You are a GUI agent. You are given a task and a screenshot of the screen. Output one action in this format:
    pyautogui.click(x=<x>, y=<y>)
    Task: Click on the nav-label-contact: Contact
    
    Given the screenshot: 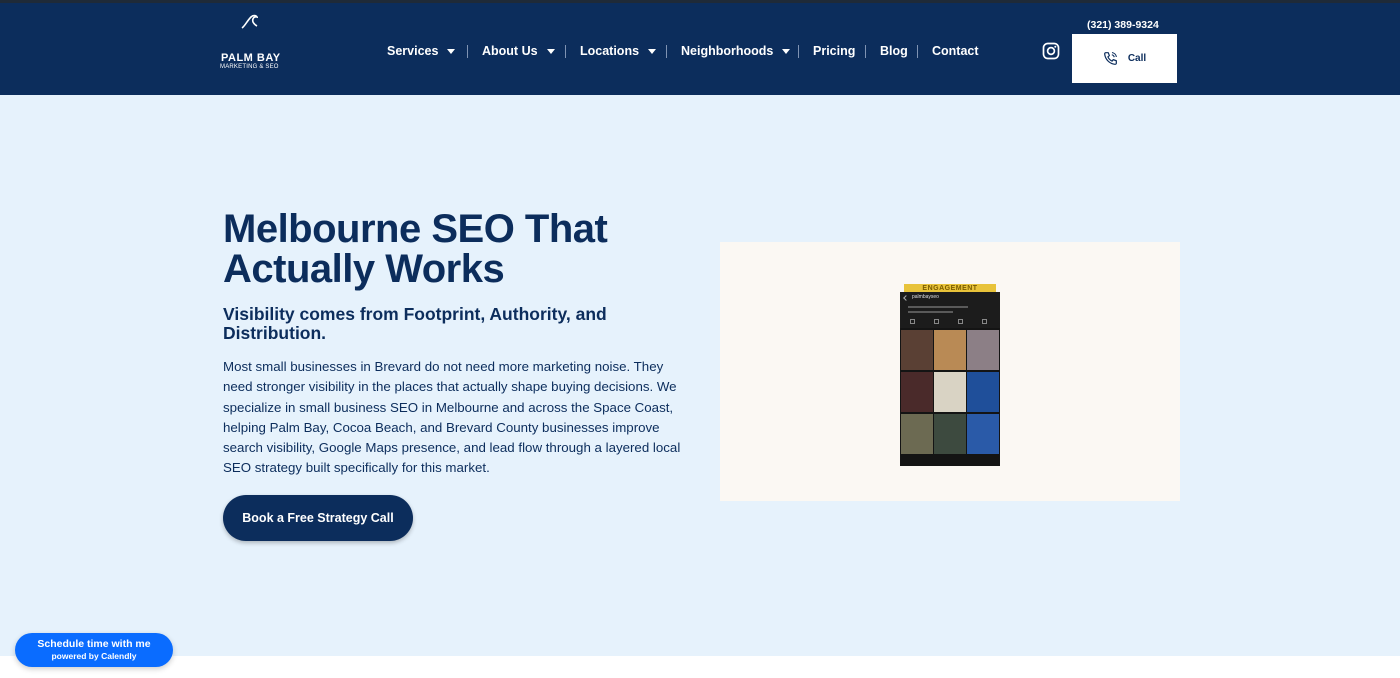 What is the action you would take?
    pyautogui.click(x=955, y=51)
    